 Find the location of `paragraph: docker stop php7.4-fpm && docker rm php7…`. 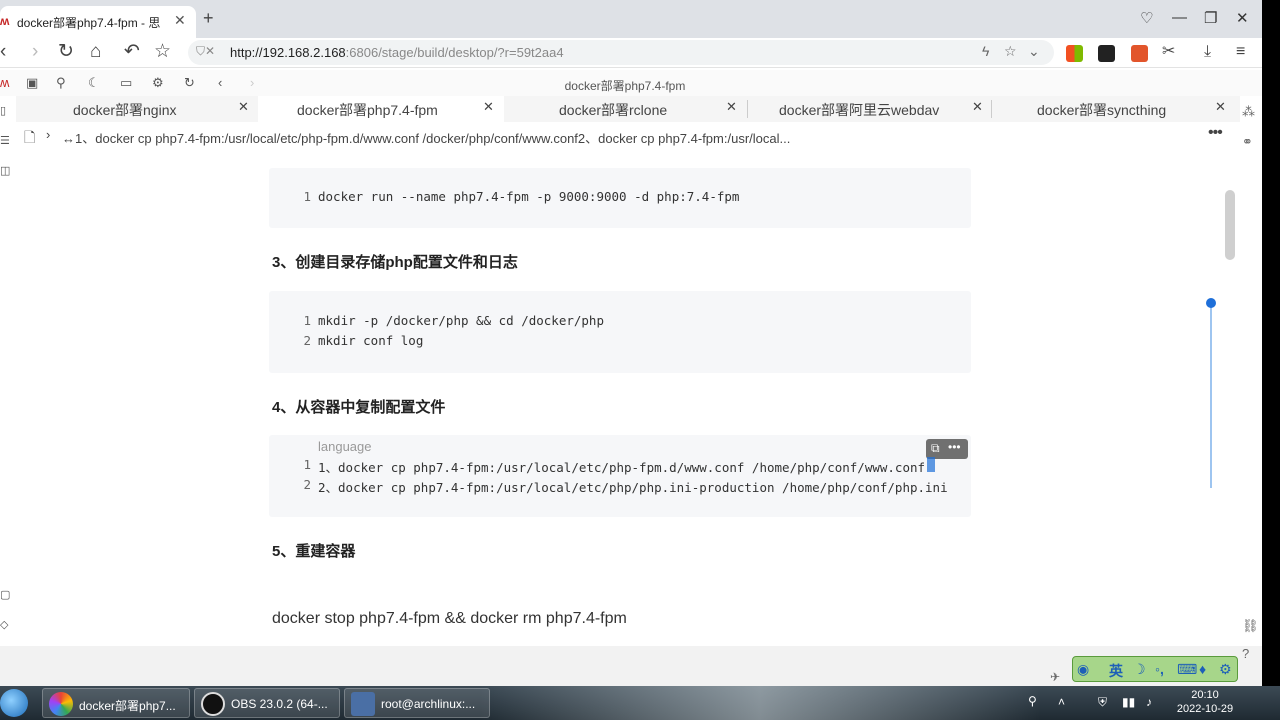

paragraph: docker stop php7.4-fpm && docker rm php7… is located at coordinates (449, 619).